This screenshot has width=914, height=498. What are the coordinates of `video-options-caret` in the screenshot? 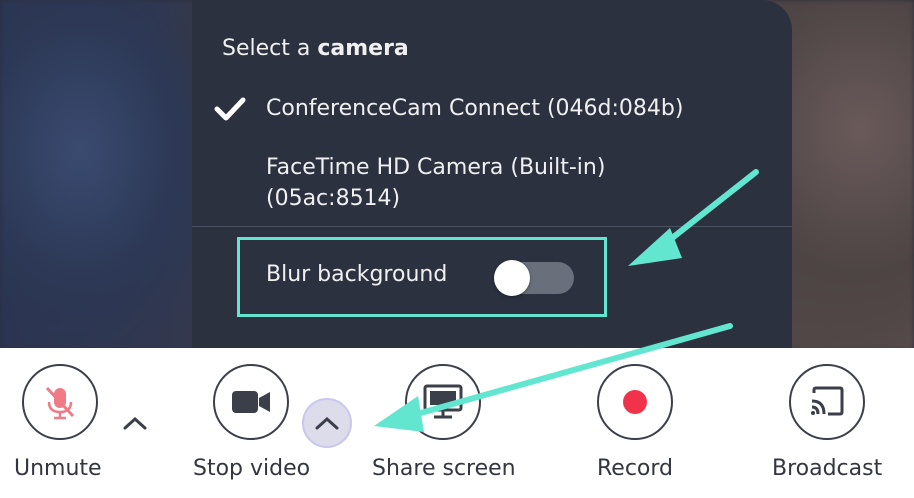 It's located at (327, 423).